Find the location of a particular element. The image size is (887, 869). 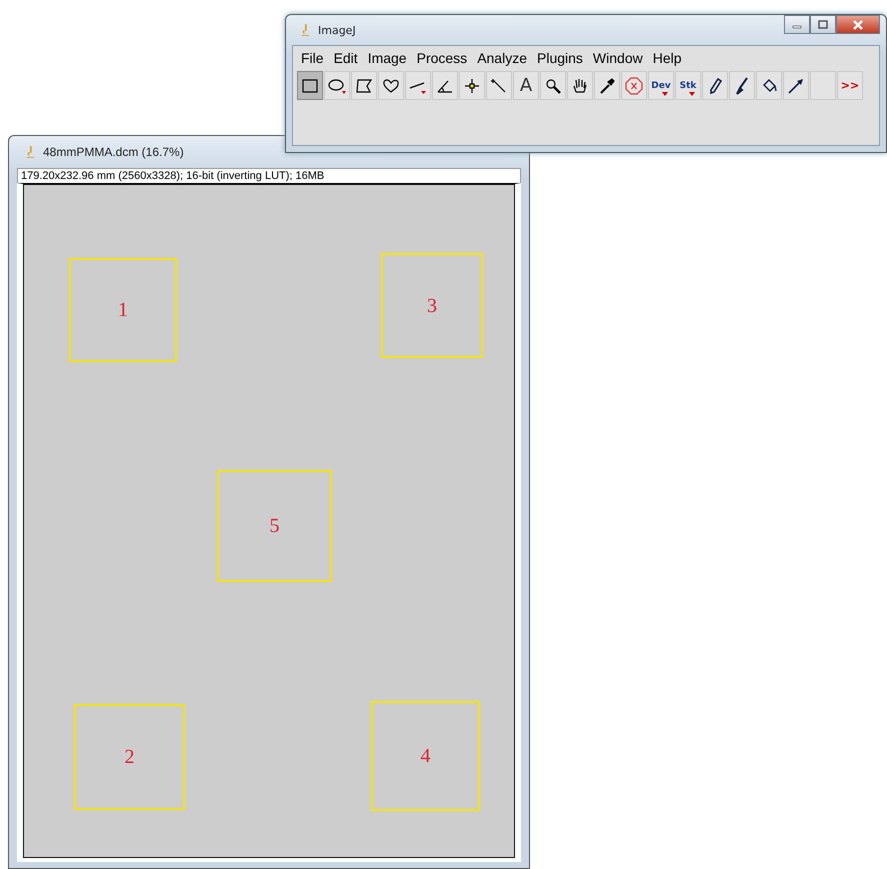

roi-label: 4 is located at coordinates (426, 756).